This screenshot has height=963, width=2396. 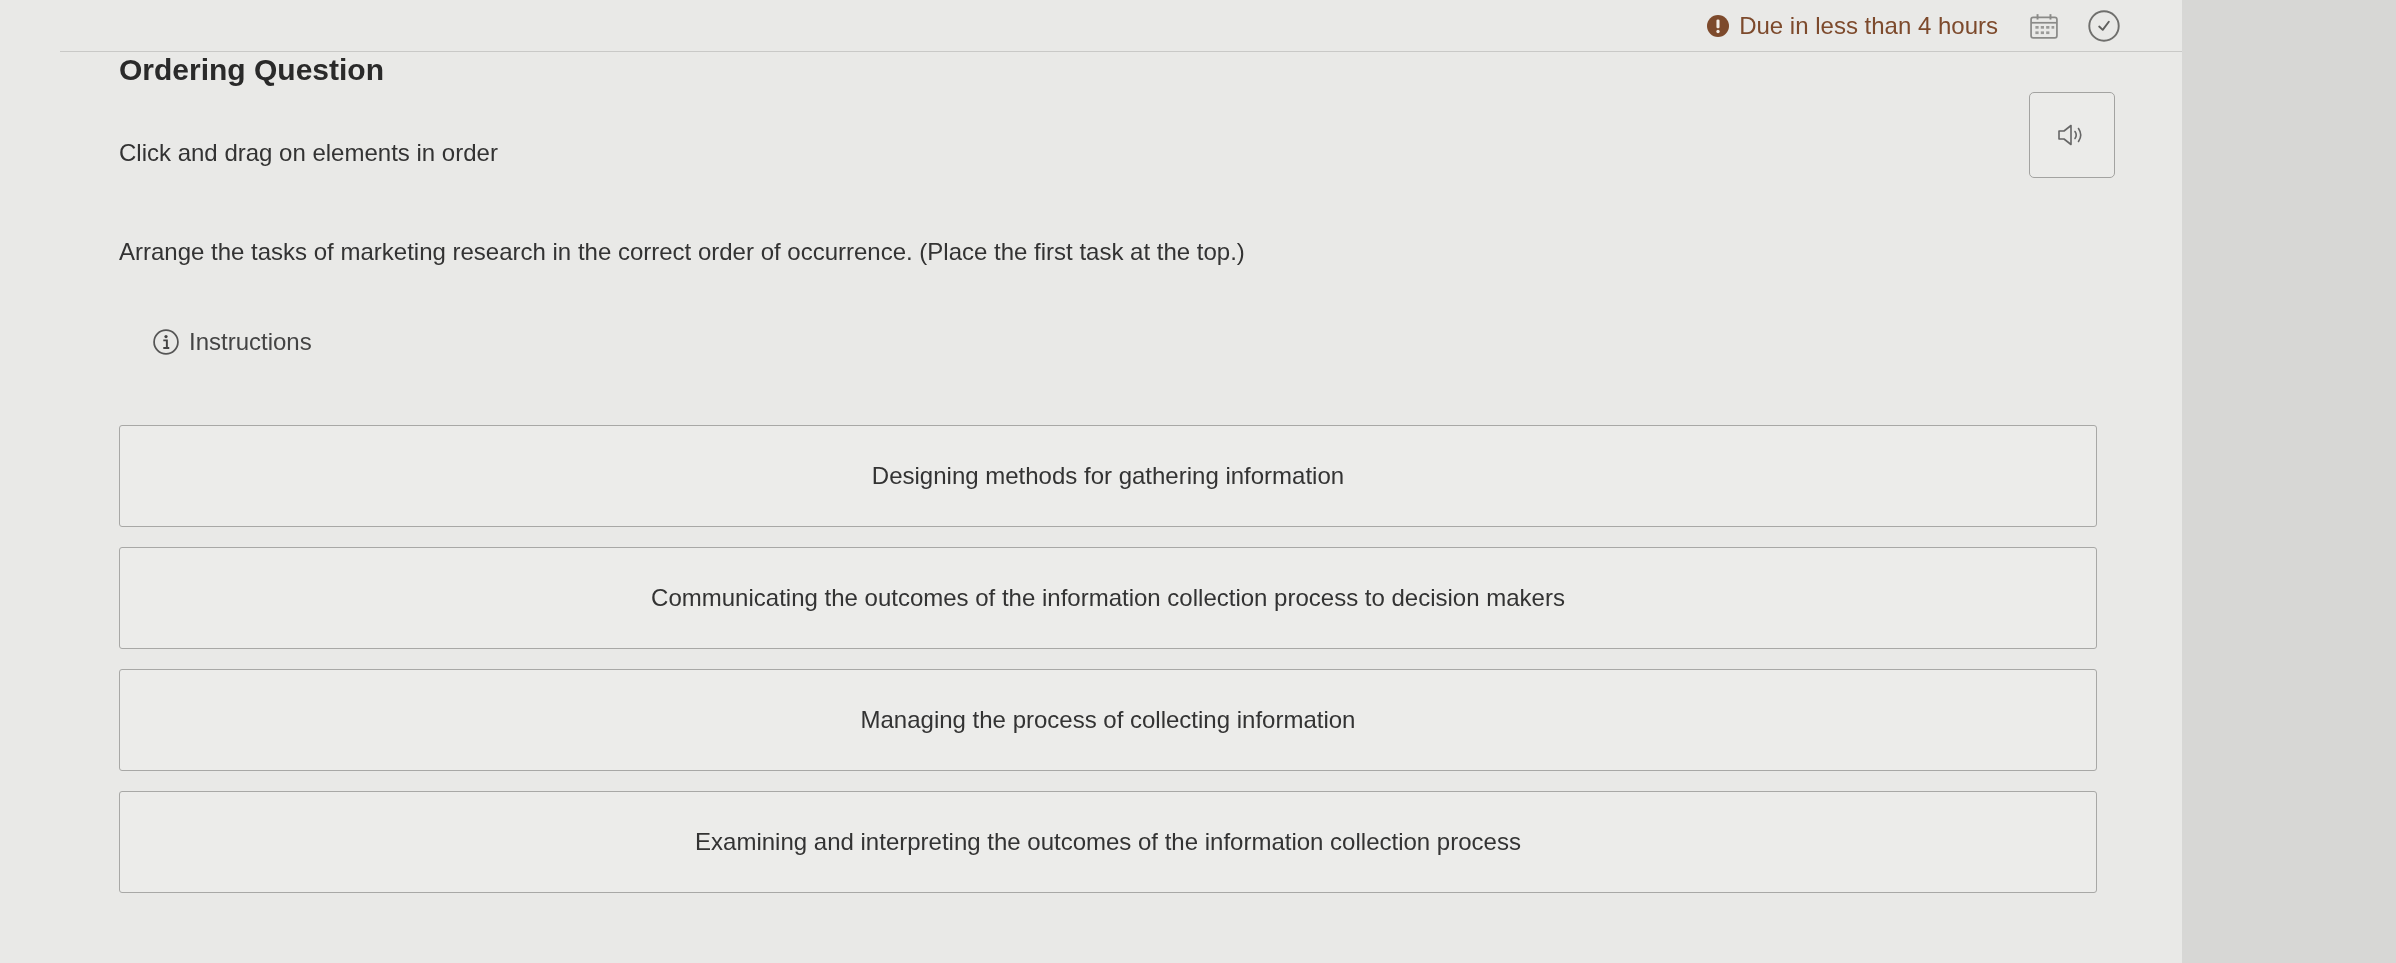 I want to click on audio-button, so click(x=2072, y=135).